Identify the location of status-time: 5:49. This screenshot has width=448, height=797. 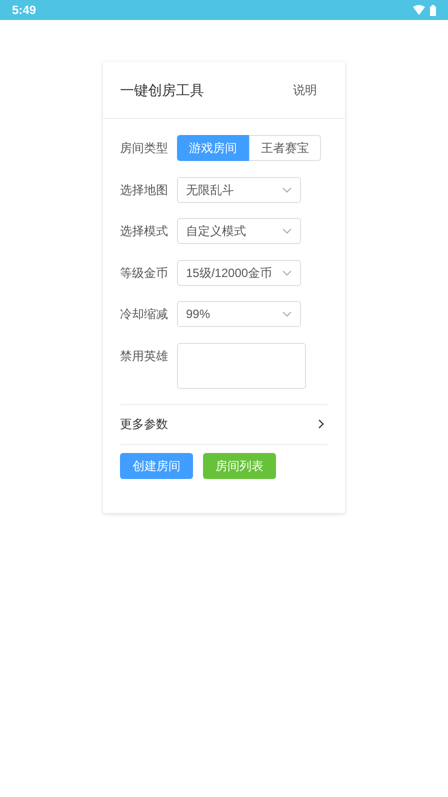
(24, 10).